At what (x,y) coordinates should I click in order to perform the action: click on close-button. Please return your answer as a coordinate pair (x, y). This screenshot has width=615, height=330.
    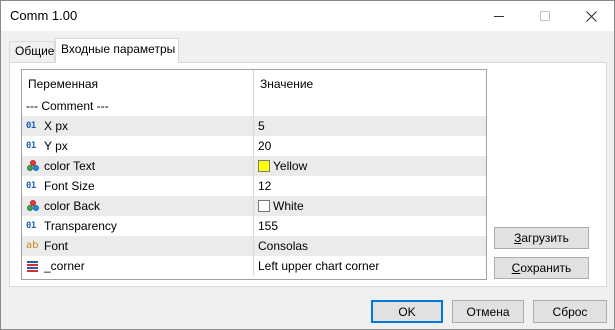
    Looking at the image, I should click on (591, 16).